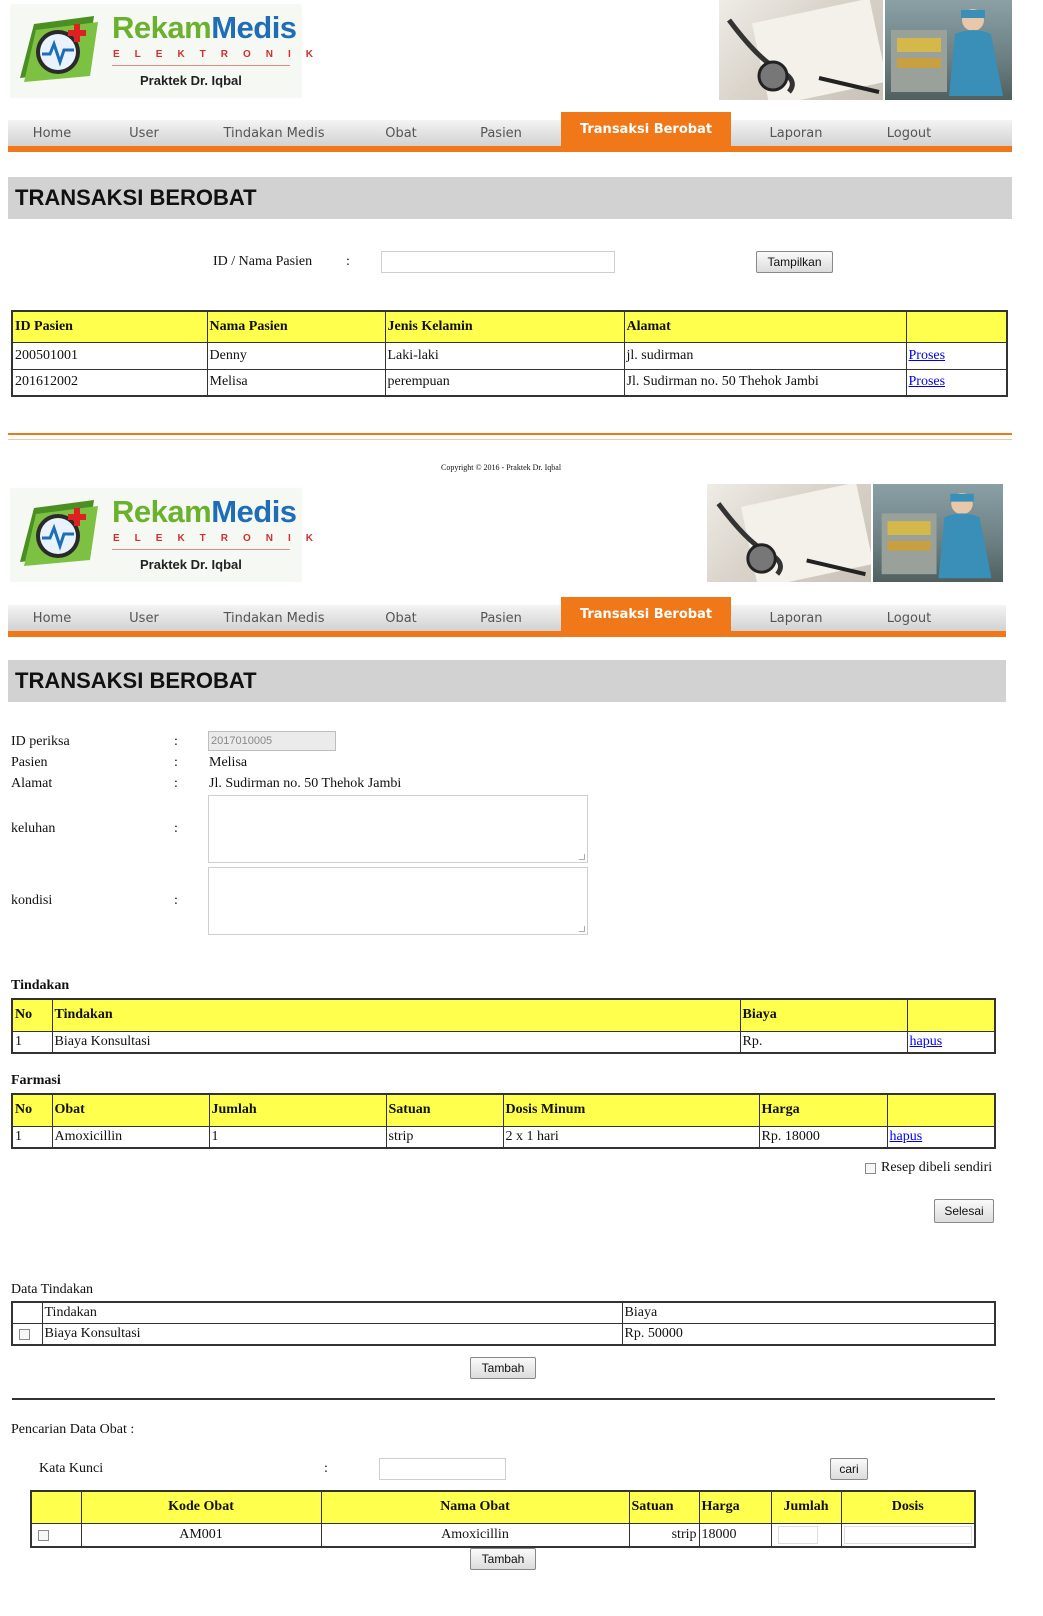 Image resolution: width=1043 pixels, height=1616 pixels. Describe the element at coordinates (191, 80) in the screenshot. I see `praktek-name: Praktek Dr. Iqbal` at that location.